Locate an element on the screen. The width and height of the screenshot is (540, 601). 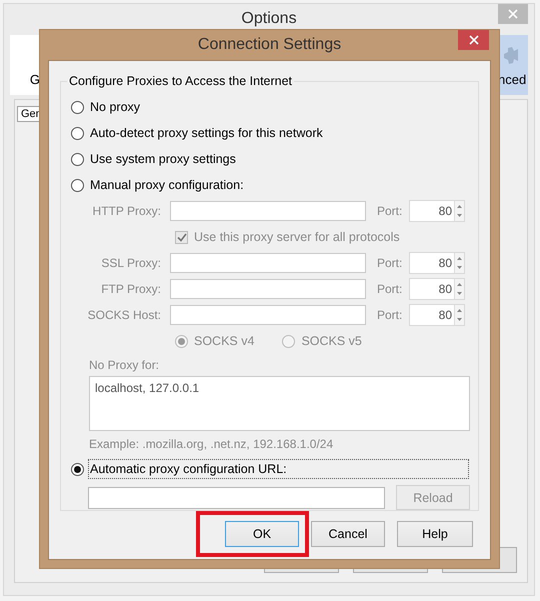
text-area: localhost, 127.0.0.1 is located at coordinates (279, 403).